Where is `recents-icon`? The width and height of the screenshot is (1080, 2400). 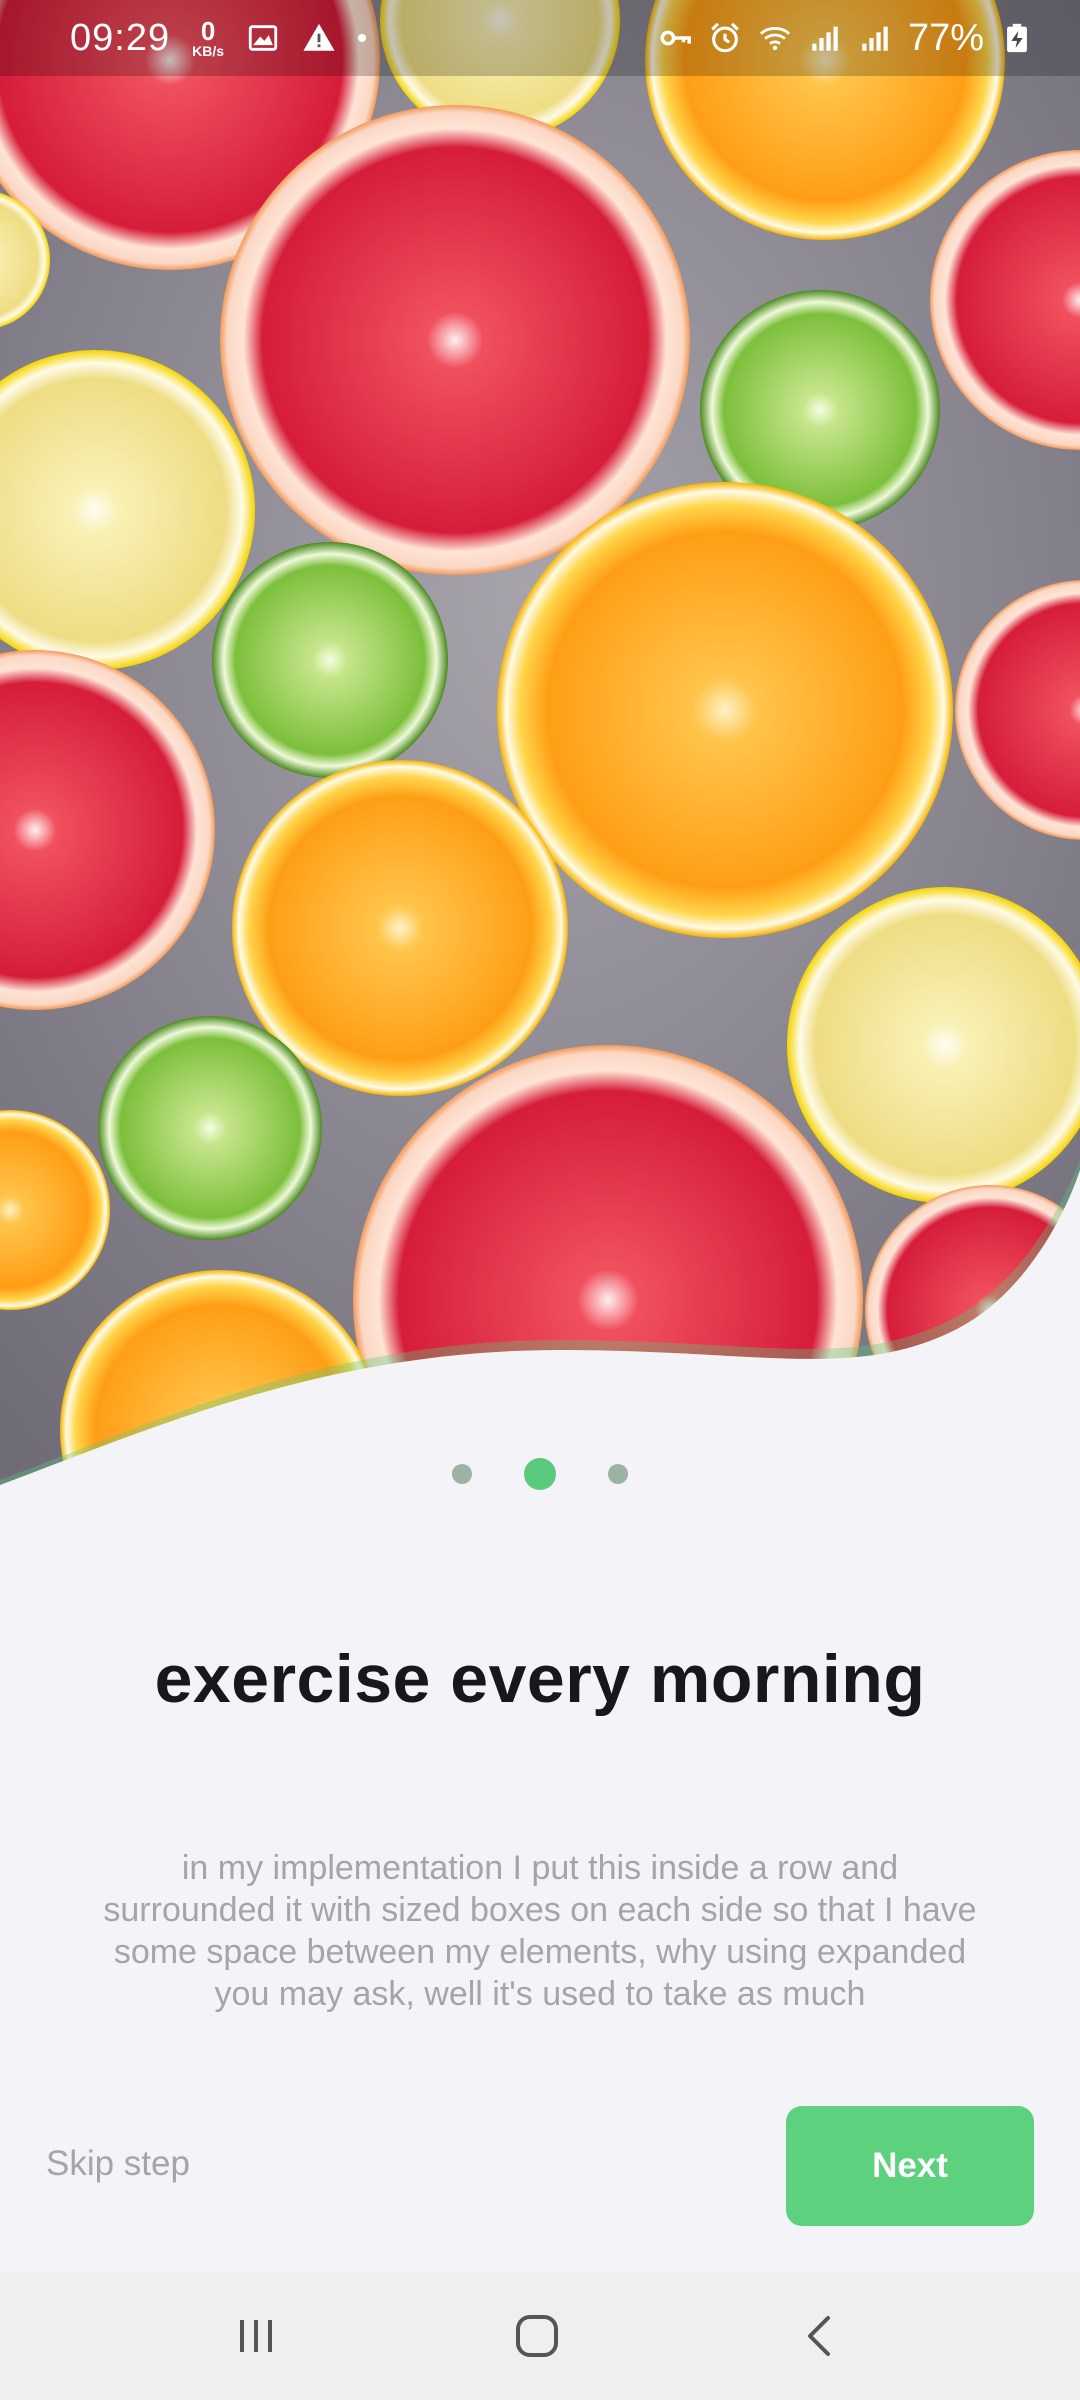
recents-icon is located at coordinates (256, 2336).